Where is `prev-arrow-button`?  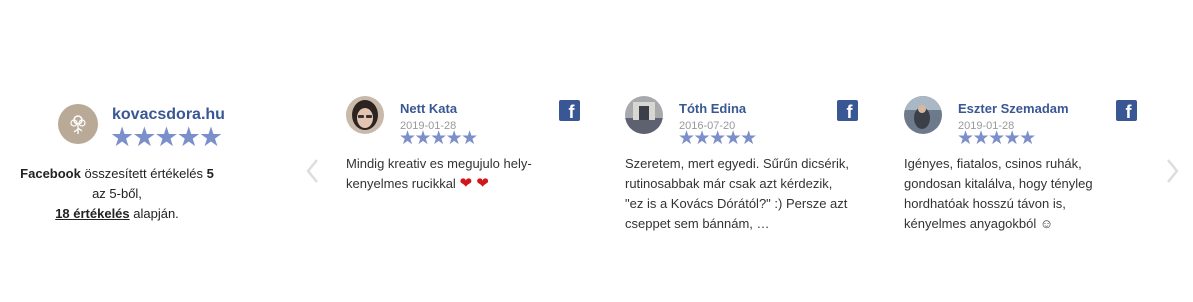
prev-arrow-button is located at coordinates (312, 171).